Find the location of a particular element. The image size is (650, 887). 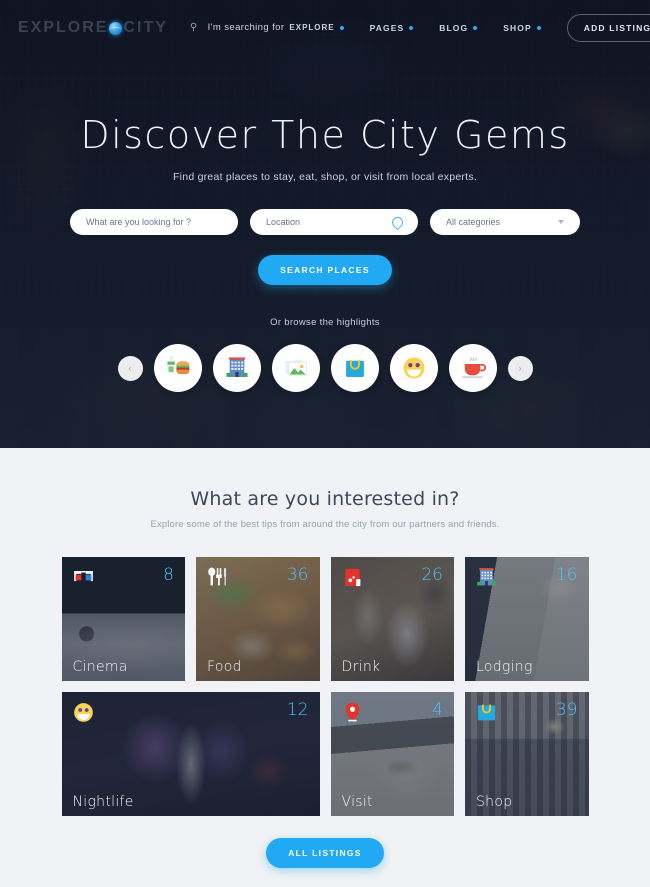

nav-search-prefix: I'm searching for is located at coordinates (246, 27).